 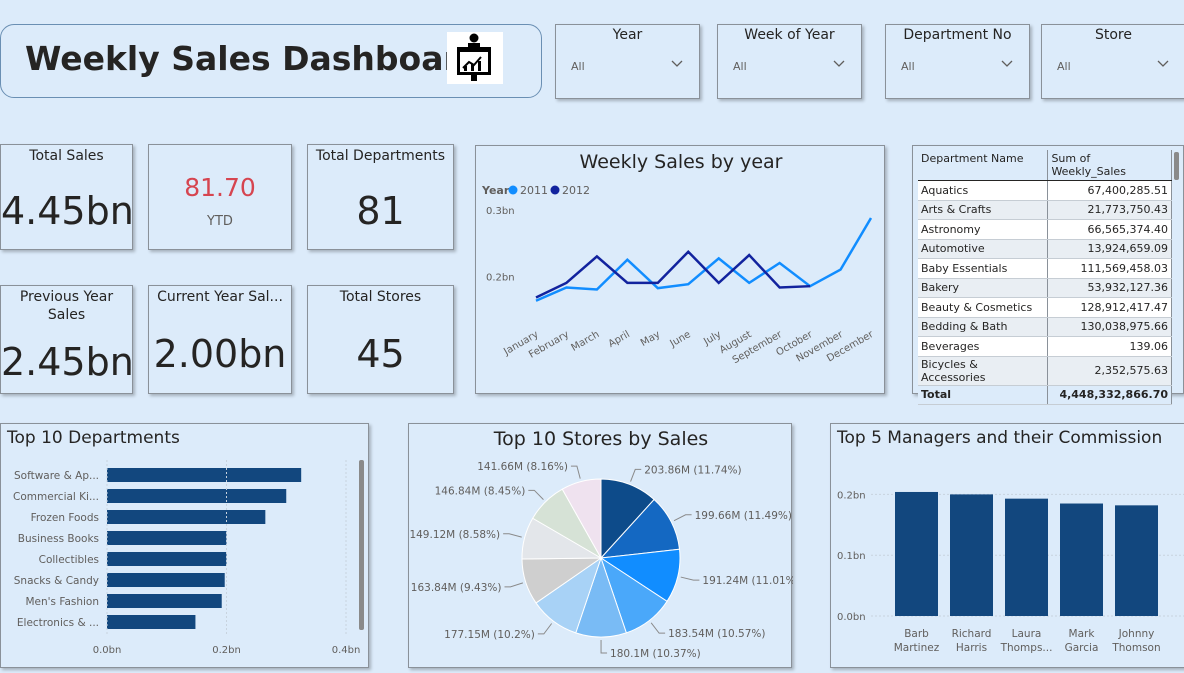 I want to click on slicer-week-of-year: Week of Year All, so click(x=789, y=61).